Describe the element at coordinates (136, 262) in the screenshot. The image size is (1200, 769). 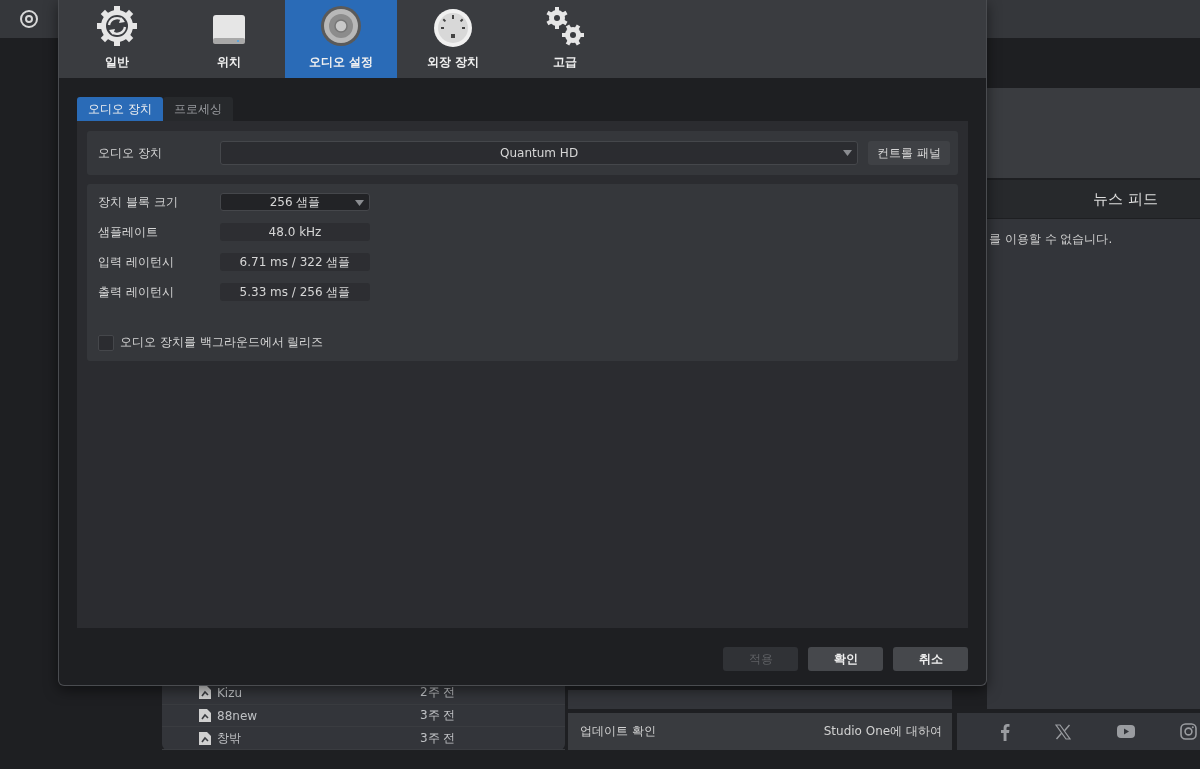
I see `field-label: 입력 레이턴시` at that location.